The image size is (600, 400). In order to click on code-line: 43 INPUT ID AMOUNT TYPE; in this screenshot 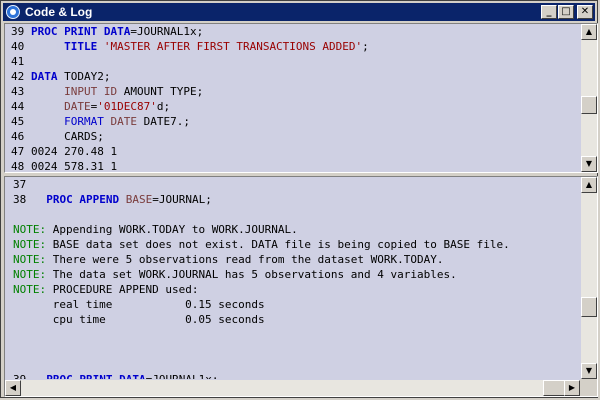, I will do `click(292, 91)`.